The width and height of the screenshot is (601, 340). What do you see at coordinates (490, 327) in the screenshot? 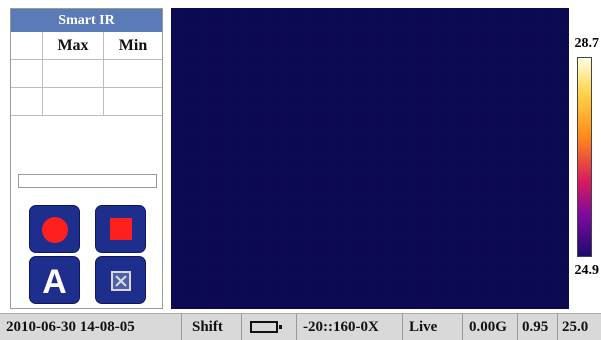
I see `status-gain: 0.00G` at bounding box center [490, 327].